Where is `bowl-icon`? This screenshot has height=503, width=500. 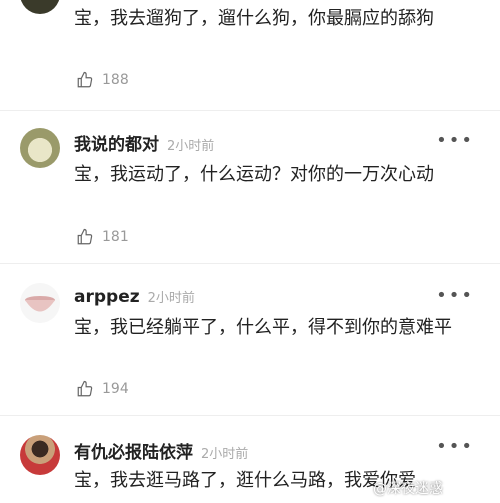 bowl-icon is located at coordinates (40, 304).